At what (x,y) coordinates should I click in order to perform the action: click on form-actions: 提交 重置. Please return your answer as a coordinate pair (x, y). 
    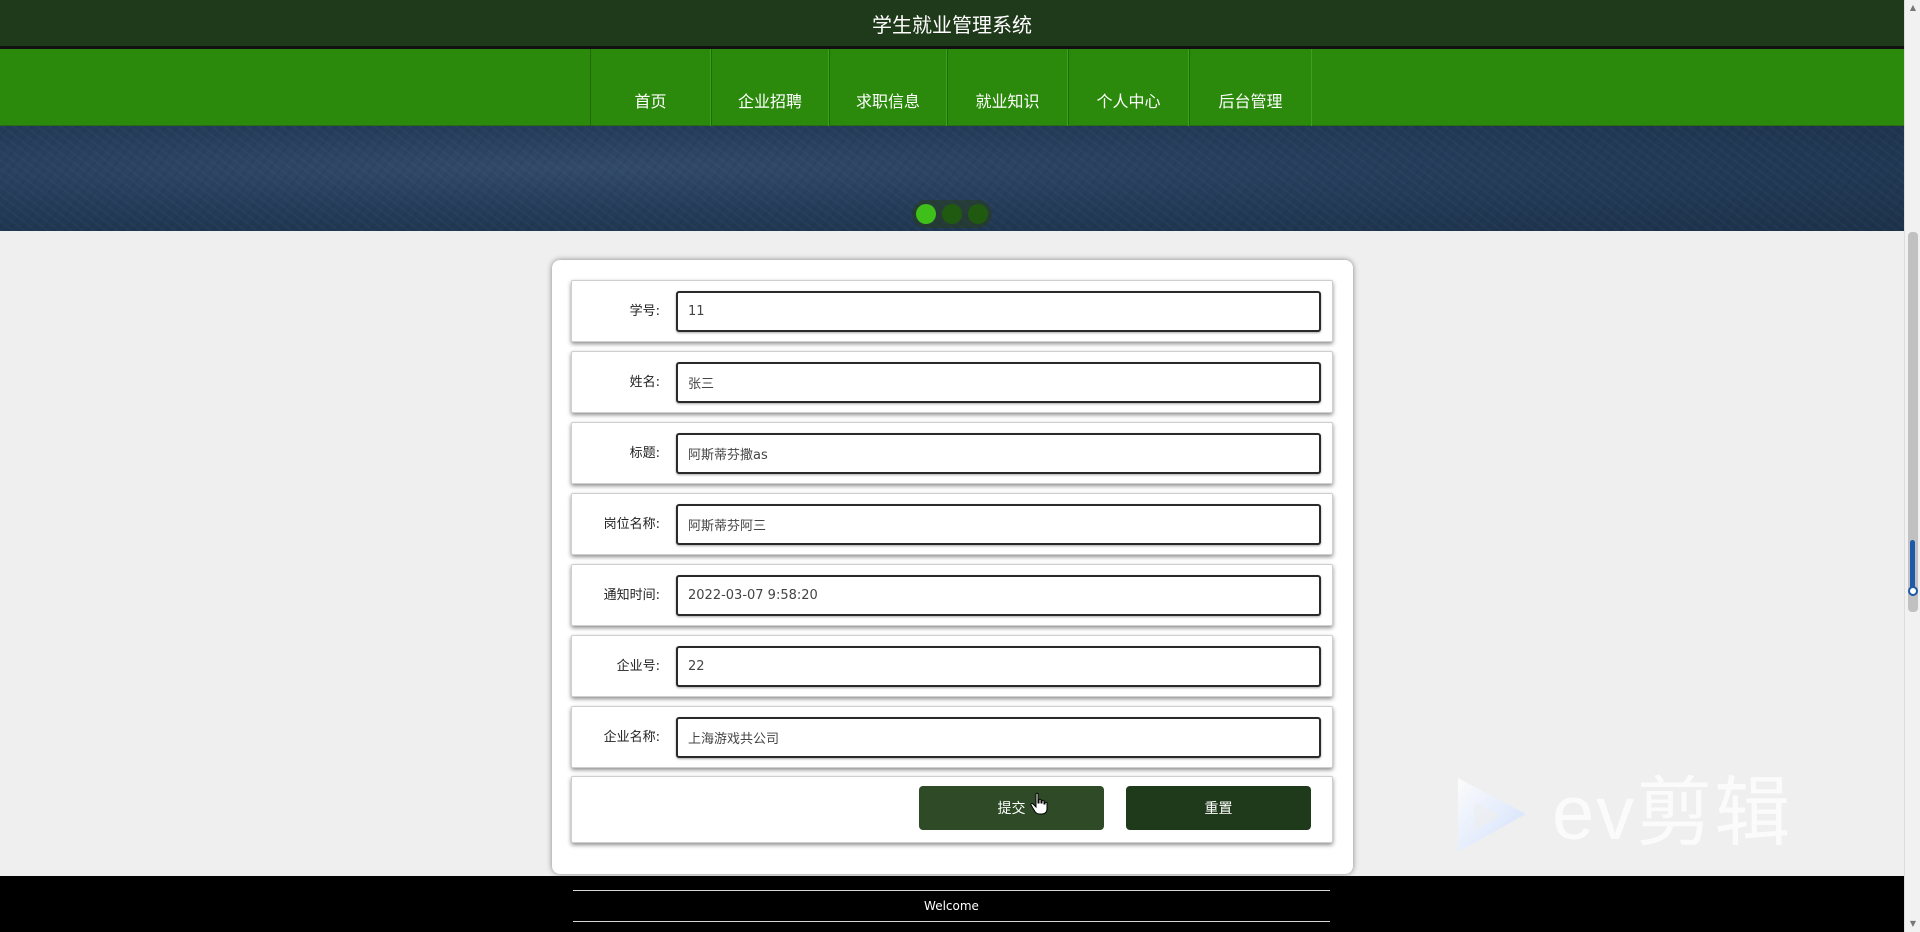
    Looking at the image, I should click on (952, 809).